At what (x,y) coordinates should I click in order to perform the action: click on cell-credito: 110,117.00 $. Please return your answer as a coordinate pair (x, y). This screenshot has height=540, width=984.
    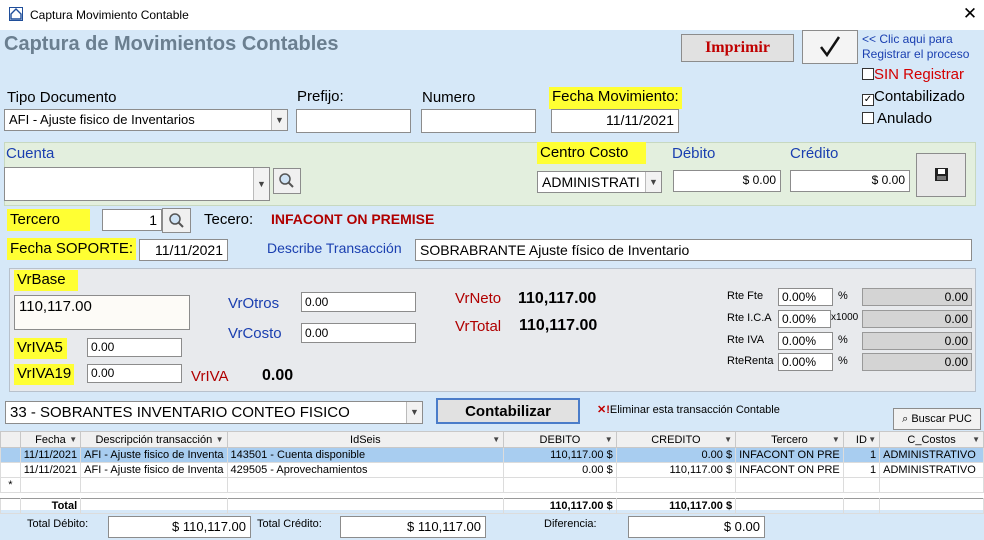
    Looking at the image, I should click on (676, 470).